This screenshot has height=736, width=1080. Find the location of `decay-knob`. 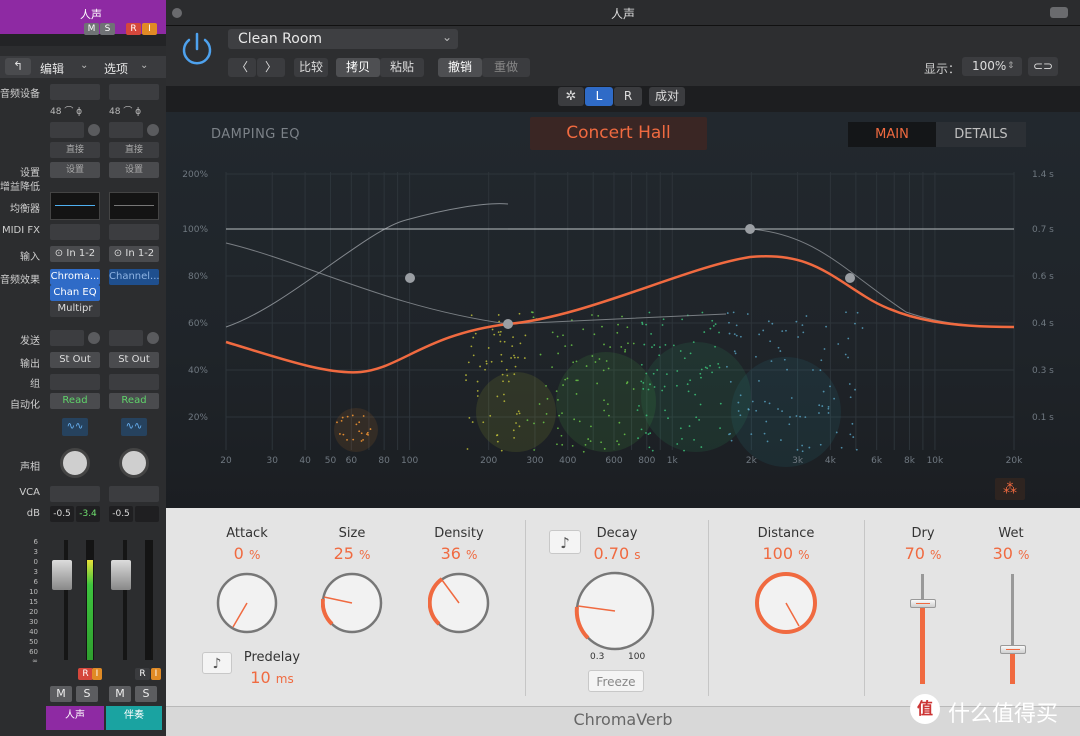

decay-knob is located at coordinates (615, 611).